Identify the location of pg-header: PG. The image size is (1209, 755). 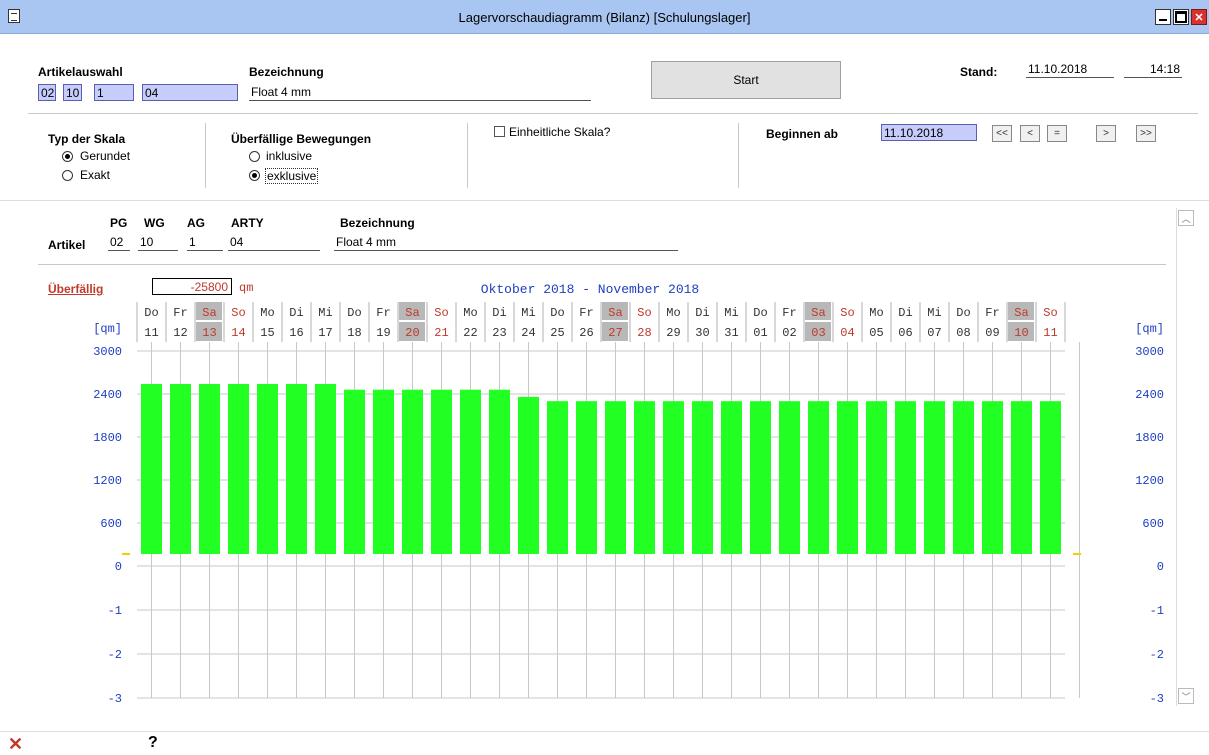
(119, 223).